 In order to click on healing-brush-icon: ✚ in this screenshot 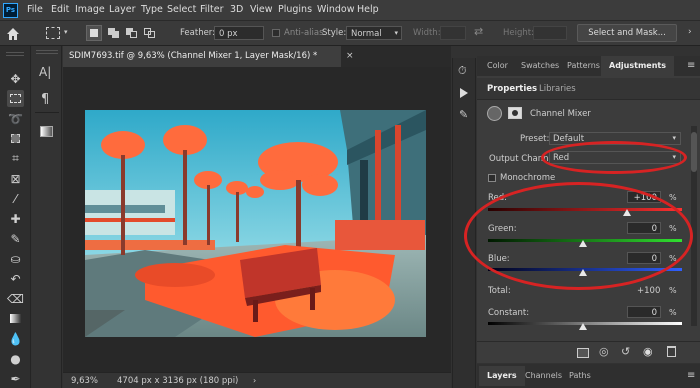, I will do `click(15, 218)`.